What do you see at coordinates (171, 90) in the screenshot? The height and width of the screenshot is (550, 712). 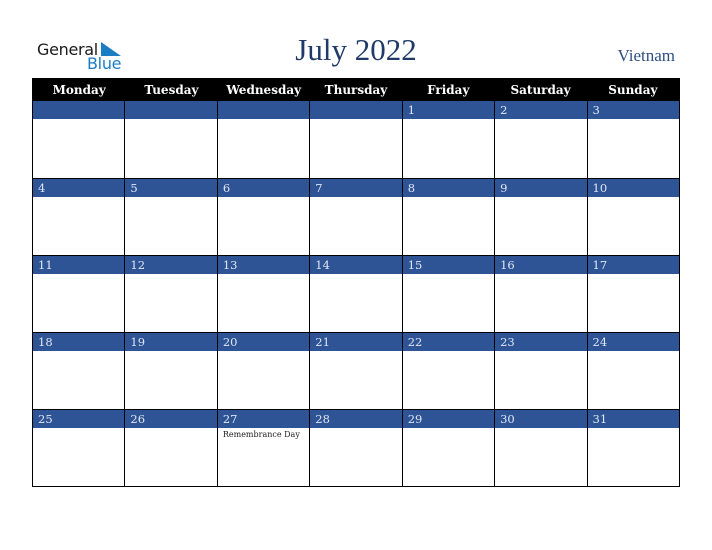 I see `weekday-tuesday: Tuesday` at bounding box center [171, 90].